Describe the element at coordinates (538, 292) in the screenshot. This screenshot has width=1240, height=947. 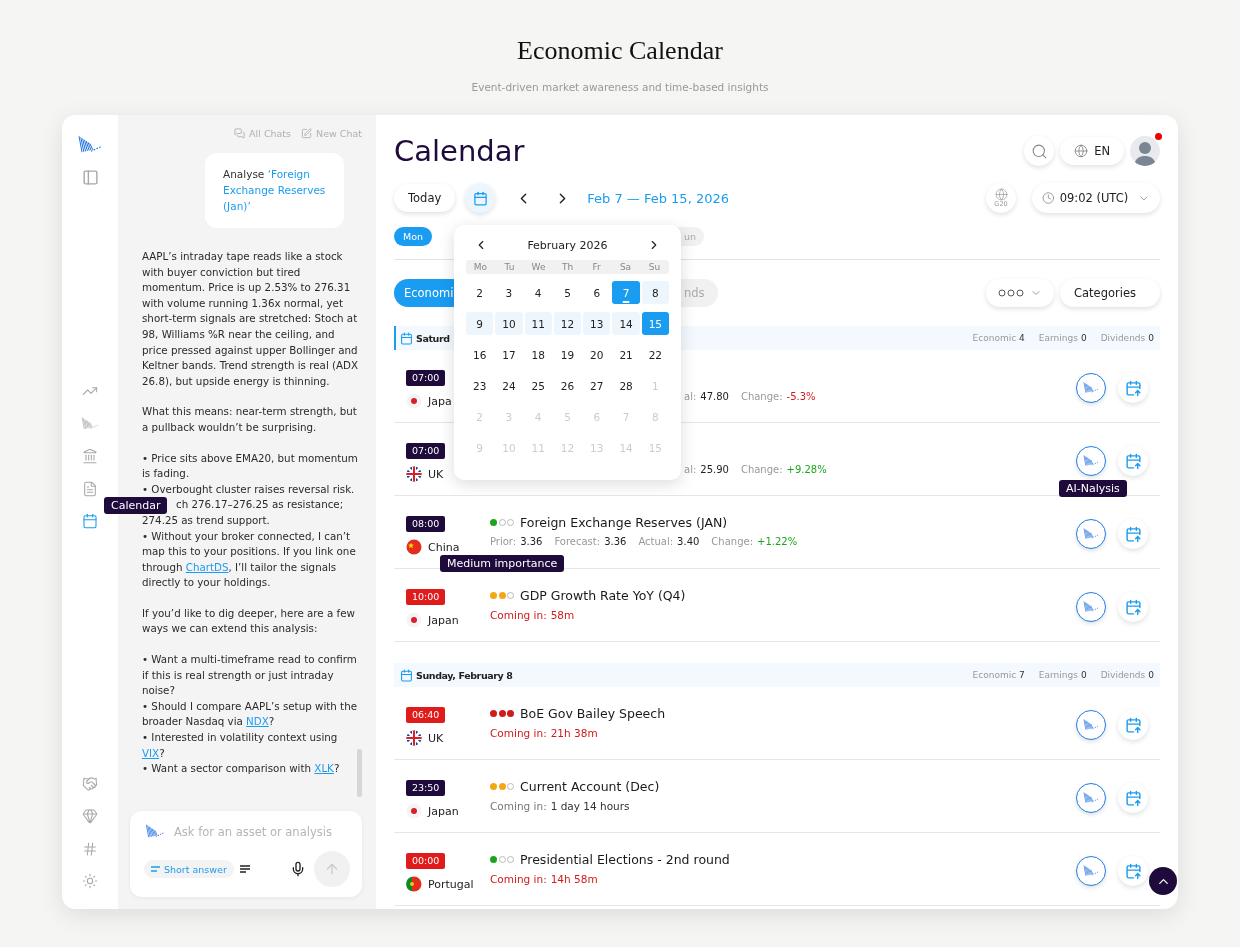
I see `calendar-day: 4` at that location.